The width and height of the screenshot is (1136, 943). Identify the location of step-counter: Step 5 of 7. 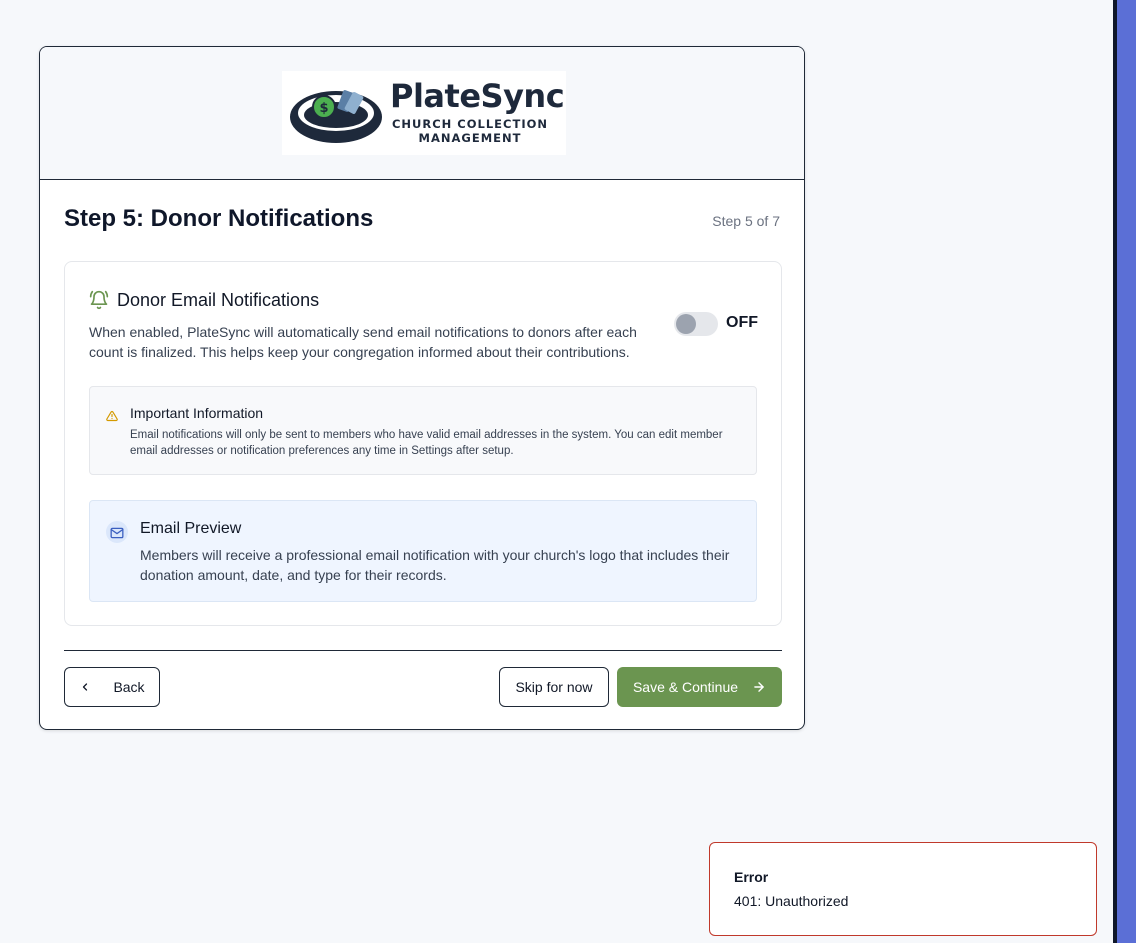
(746, 221).